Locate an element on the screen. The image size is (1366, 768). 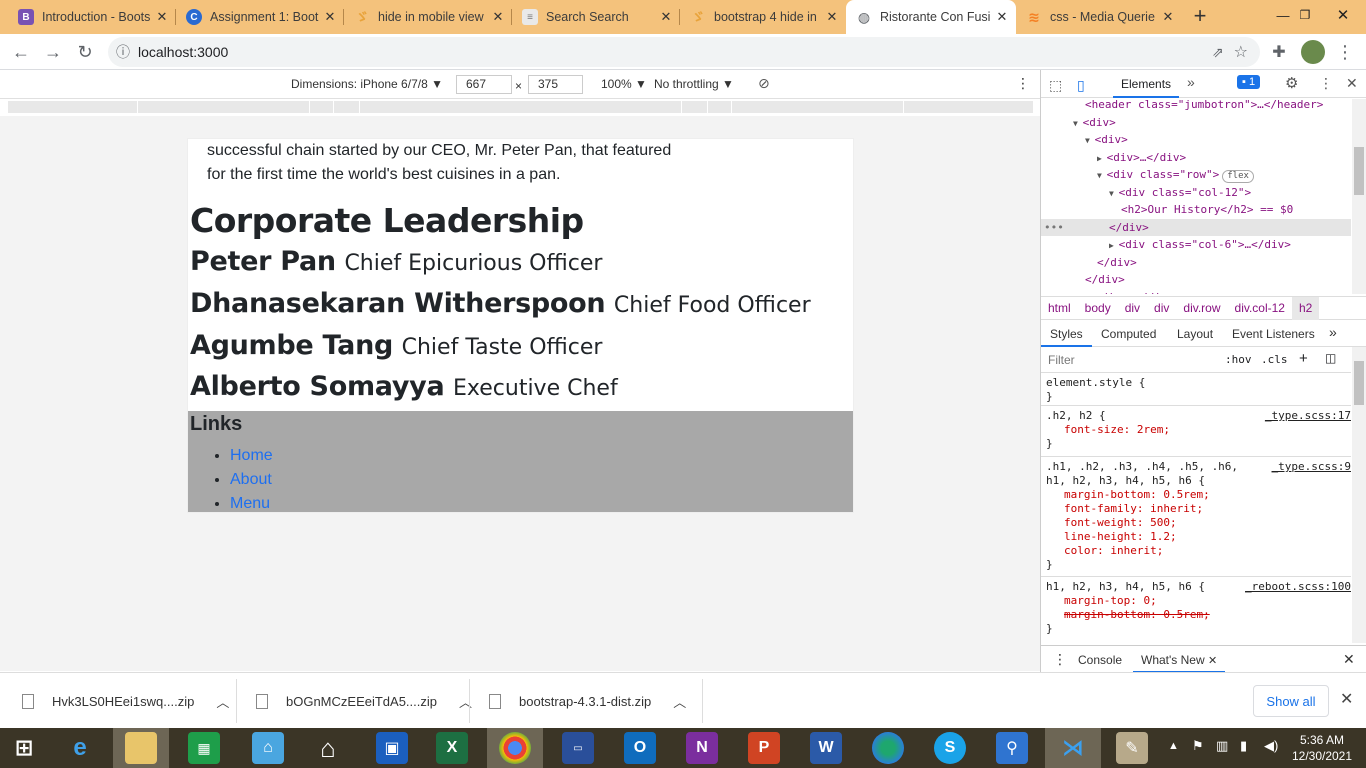
css-source-link: _reboot.scss:100 is located at coordinates (1298, 586).